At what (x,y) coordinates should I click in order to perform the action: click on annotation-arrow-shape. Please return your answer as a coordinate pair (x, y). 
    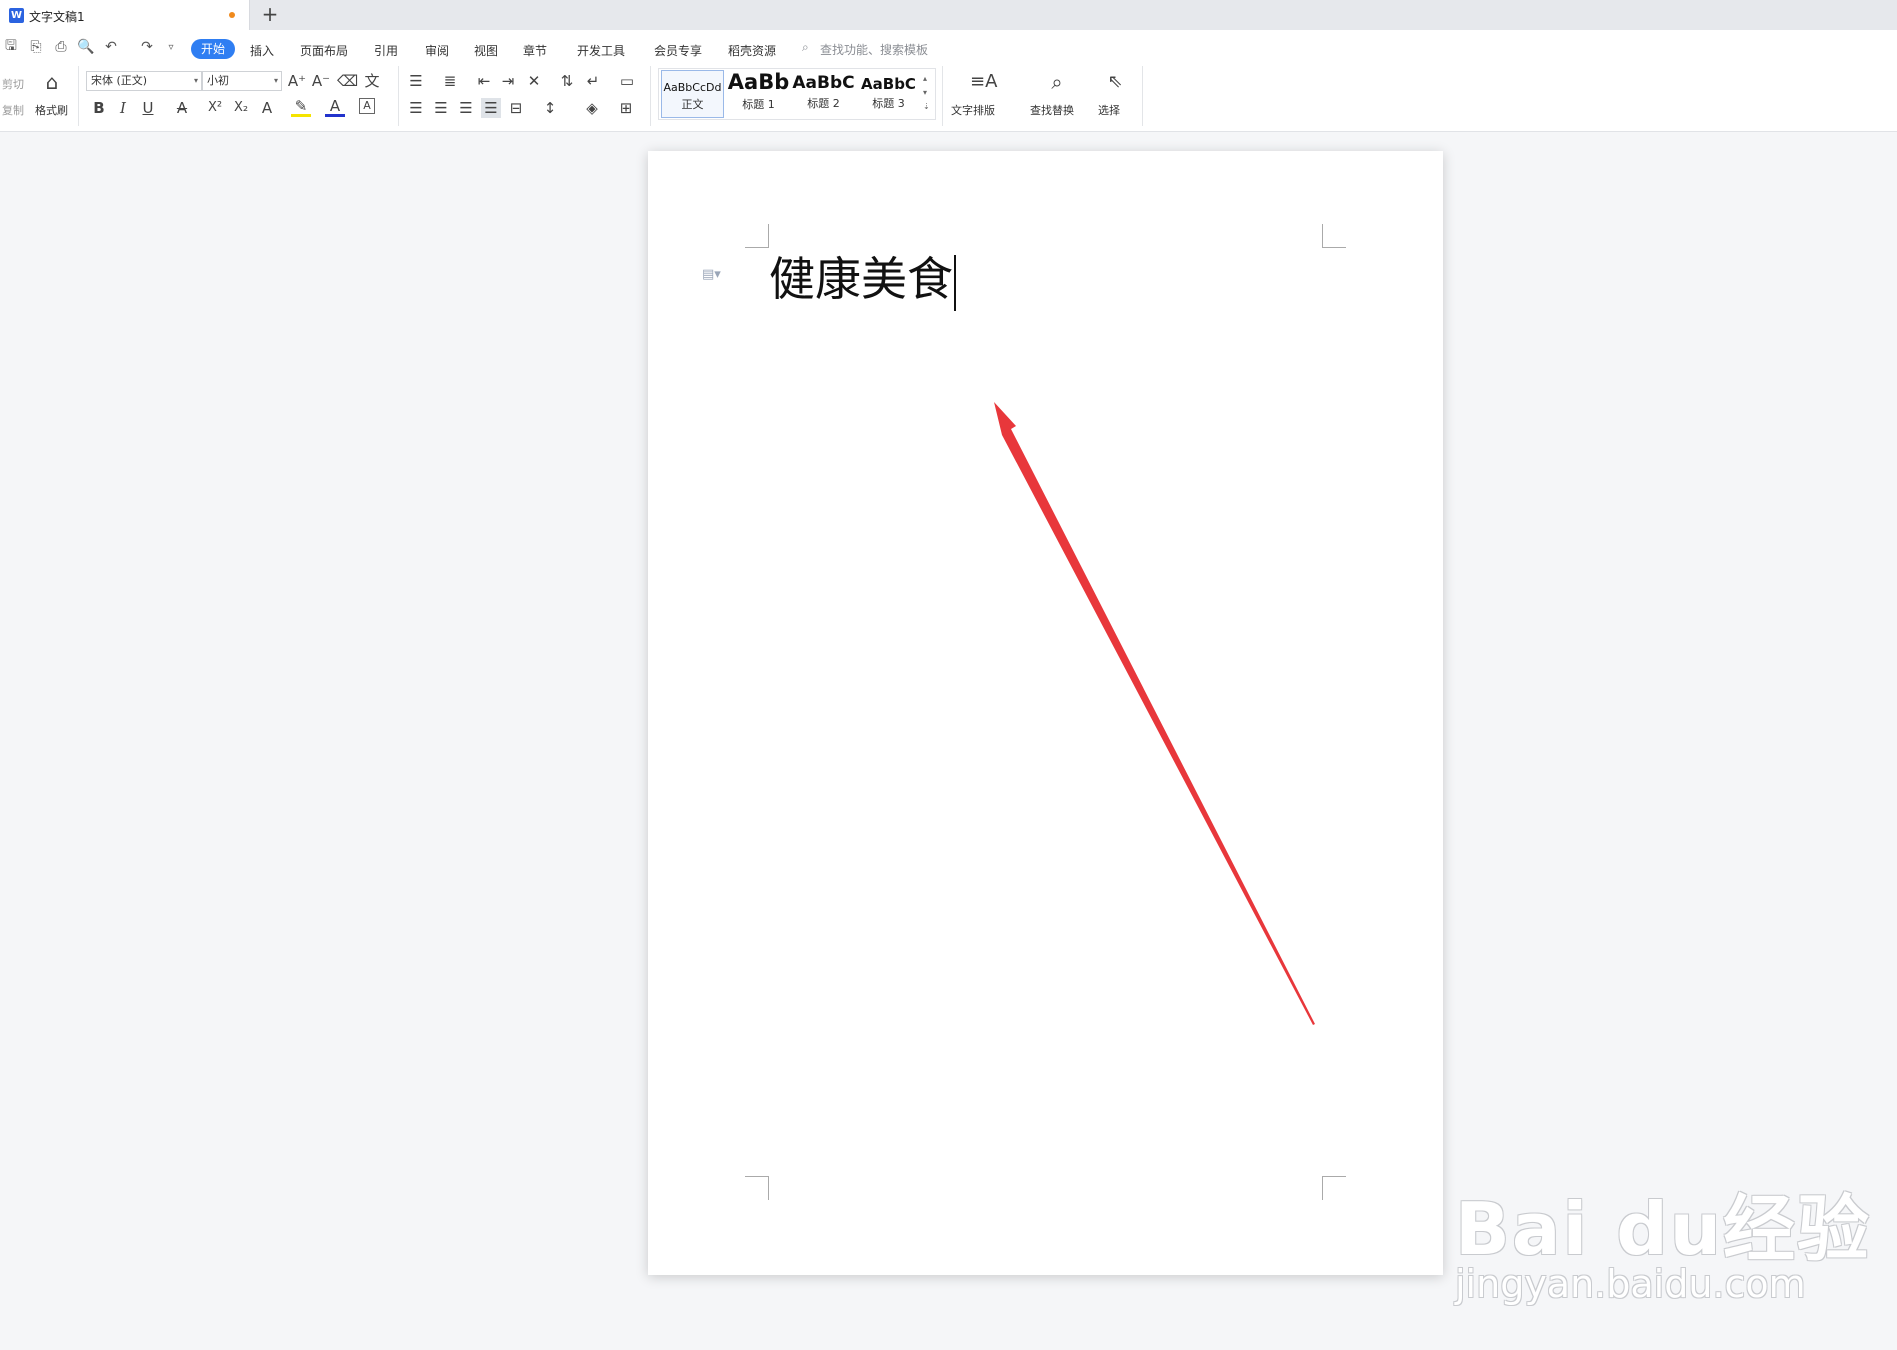
    Looking at the image, I should click on (1154, 713).